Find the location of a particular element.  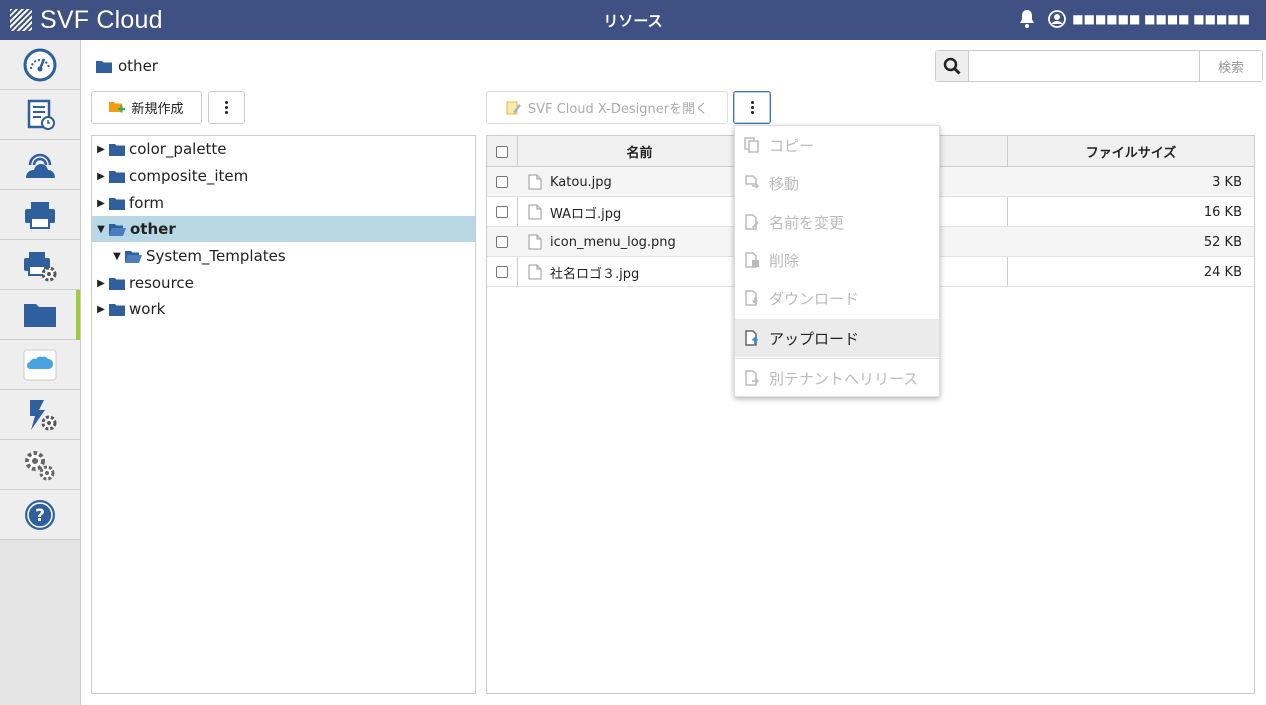

search-icon is located at coordinates (952, 66).